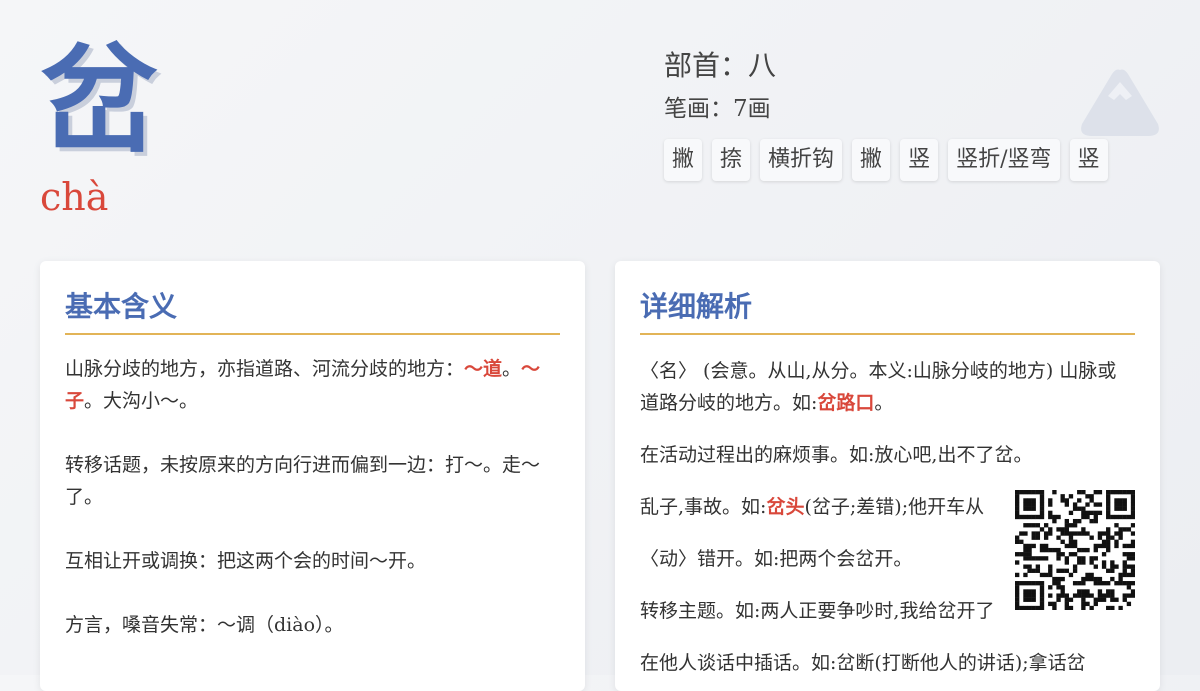 The height and width of the screenshot is (691, 1200). What do you see at coordinates (846, 403) in the screenshot?
I see `highlight-term: 岔路口` at bounding box center [846, 403].